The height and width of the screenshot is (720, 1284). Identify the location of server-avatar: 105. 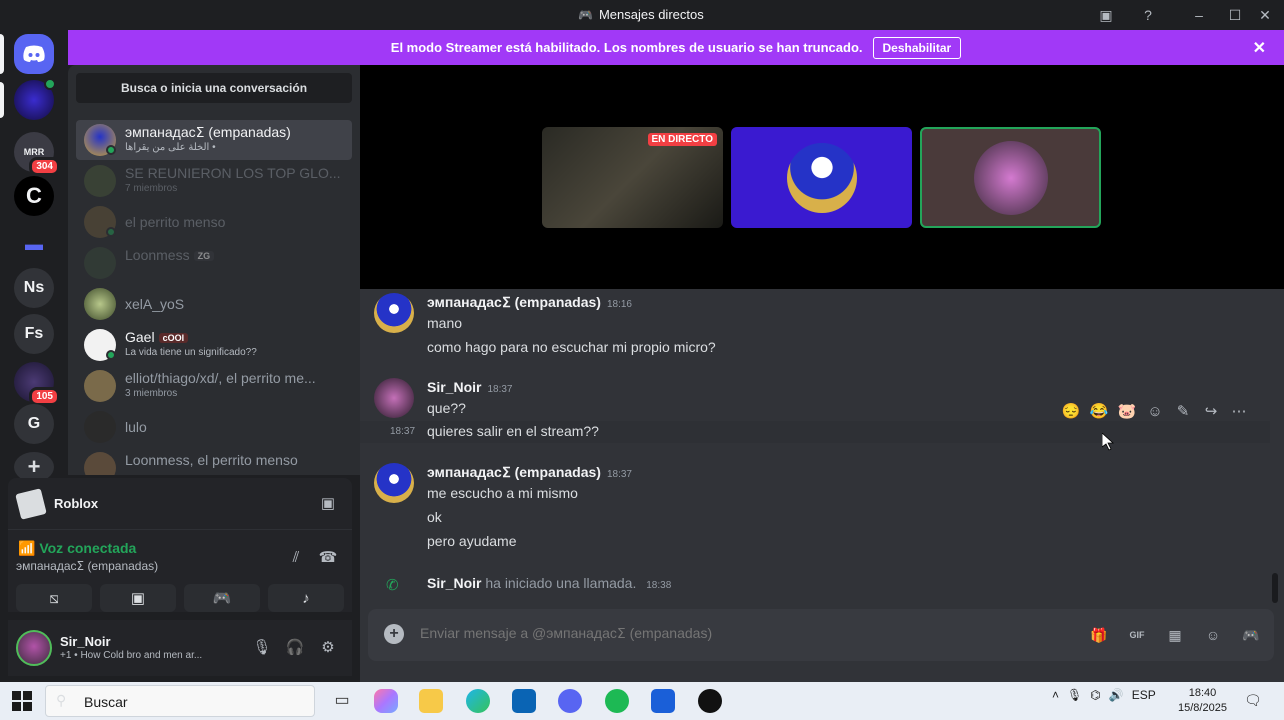
(37, 384).